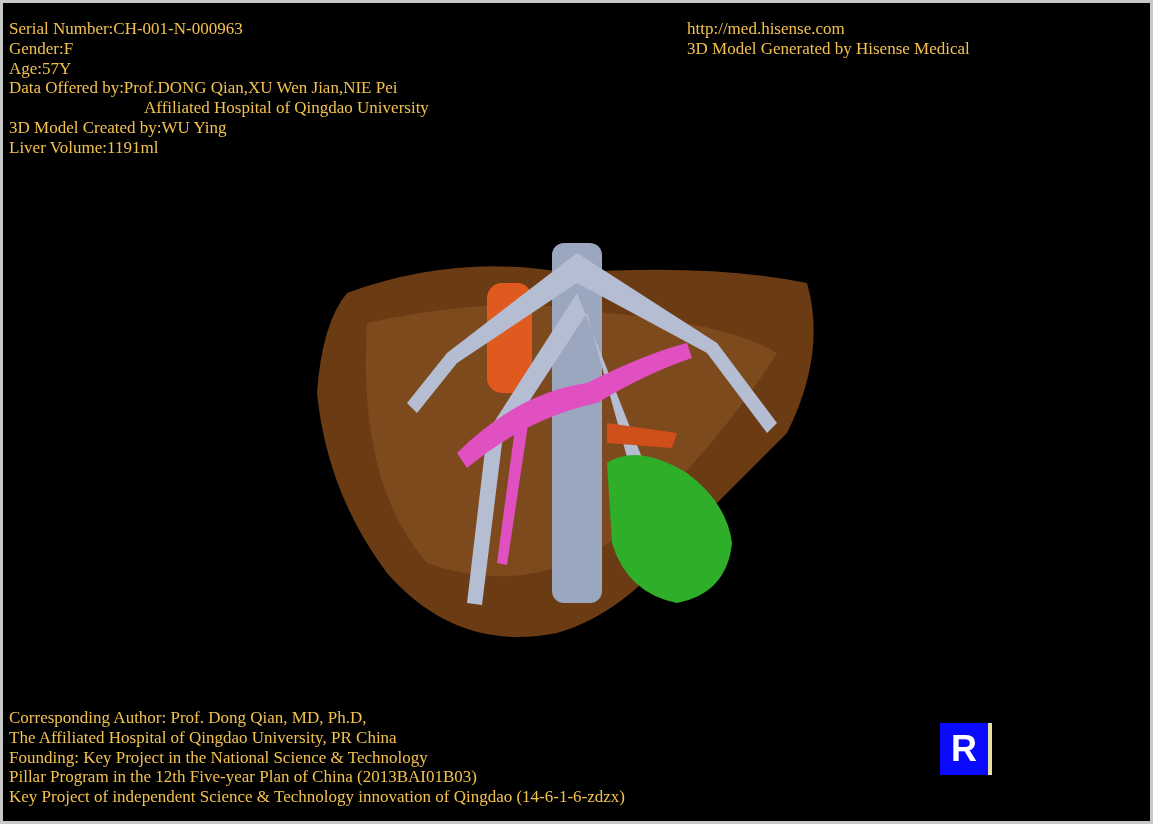  What do you see at coordinates (286, 108) in the screenshot?
I see `info-text: Affiliated Hospital of Qingdao University` at bounding box center [286, 108].